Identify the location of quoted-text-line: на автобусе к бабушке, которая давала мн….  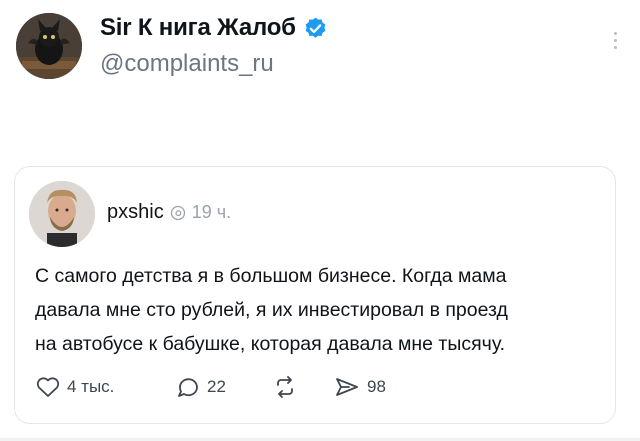
(270, 344).